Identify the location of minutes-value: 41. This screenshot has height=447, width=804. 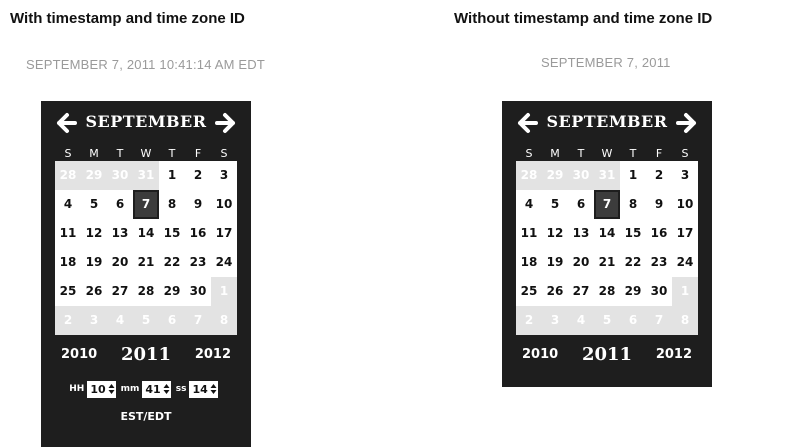
(152, 389).